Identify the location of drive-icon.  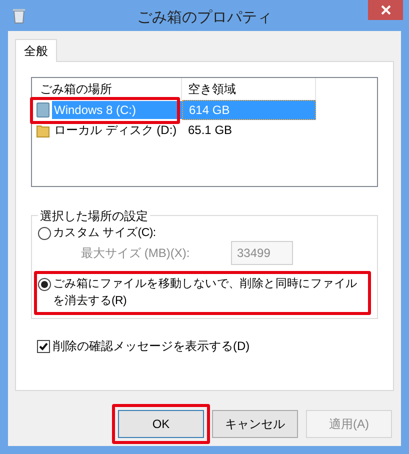
(43, 110).